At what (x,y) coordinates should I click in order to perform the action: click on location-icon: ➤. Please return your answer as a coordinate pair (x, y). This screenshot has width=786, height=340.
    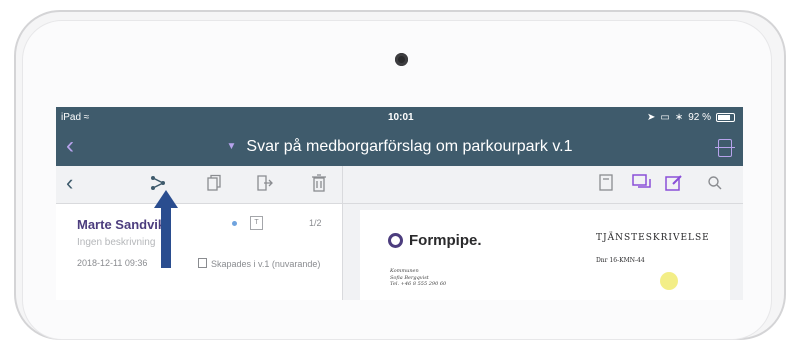
    Looking at the image, I should click on (651, 117).